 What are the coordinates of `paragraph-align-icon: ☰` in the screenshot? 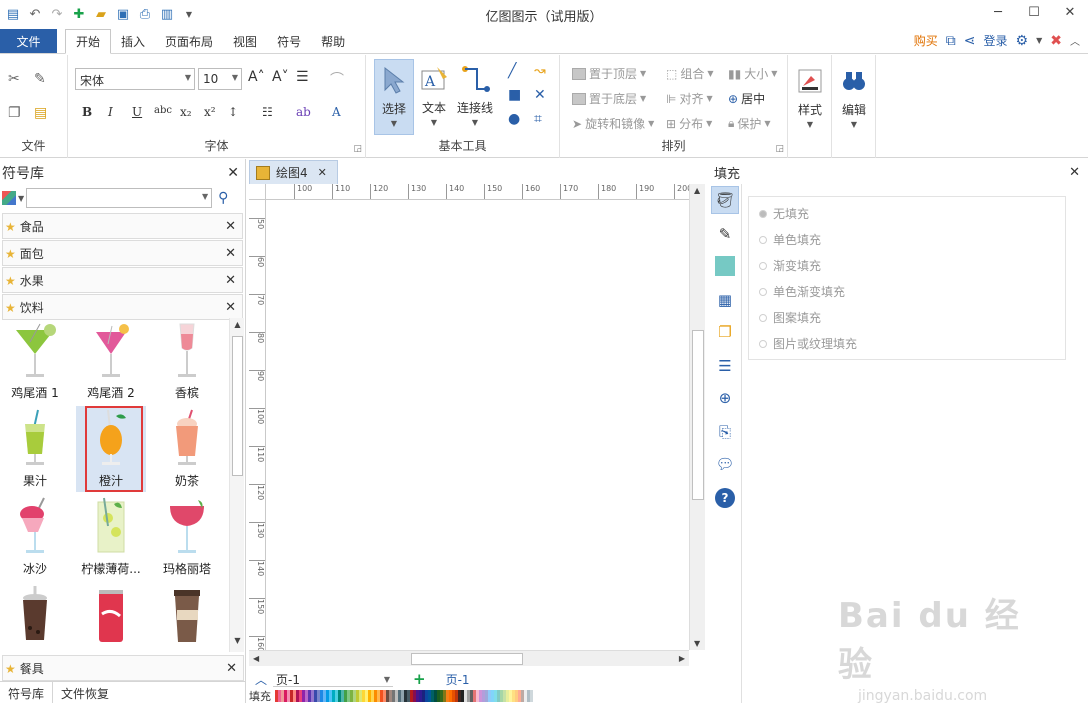 It's located at (302, 77).